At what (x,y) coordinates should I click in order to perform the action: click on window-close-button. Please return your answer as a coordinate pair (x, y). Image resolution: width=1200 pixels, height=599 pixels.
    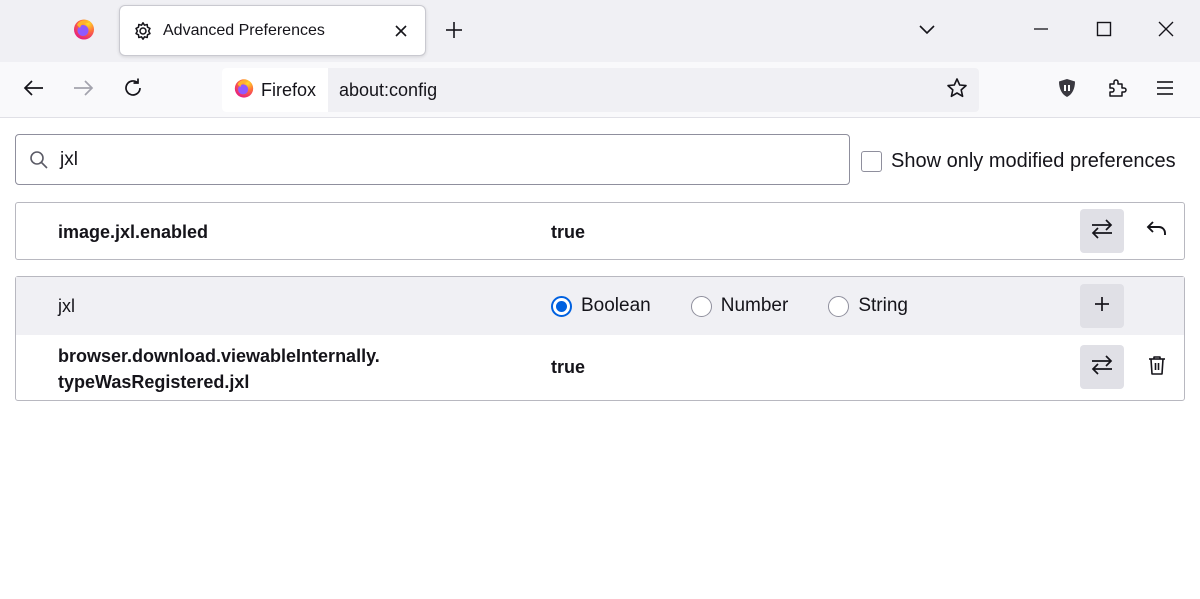
    Looking at the image, I should click on (1166, 31).